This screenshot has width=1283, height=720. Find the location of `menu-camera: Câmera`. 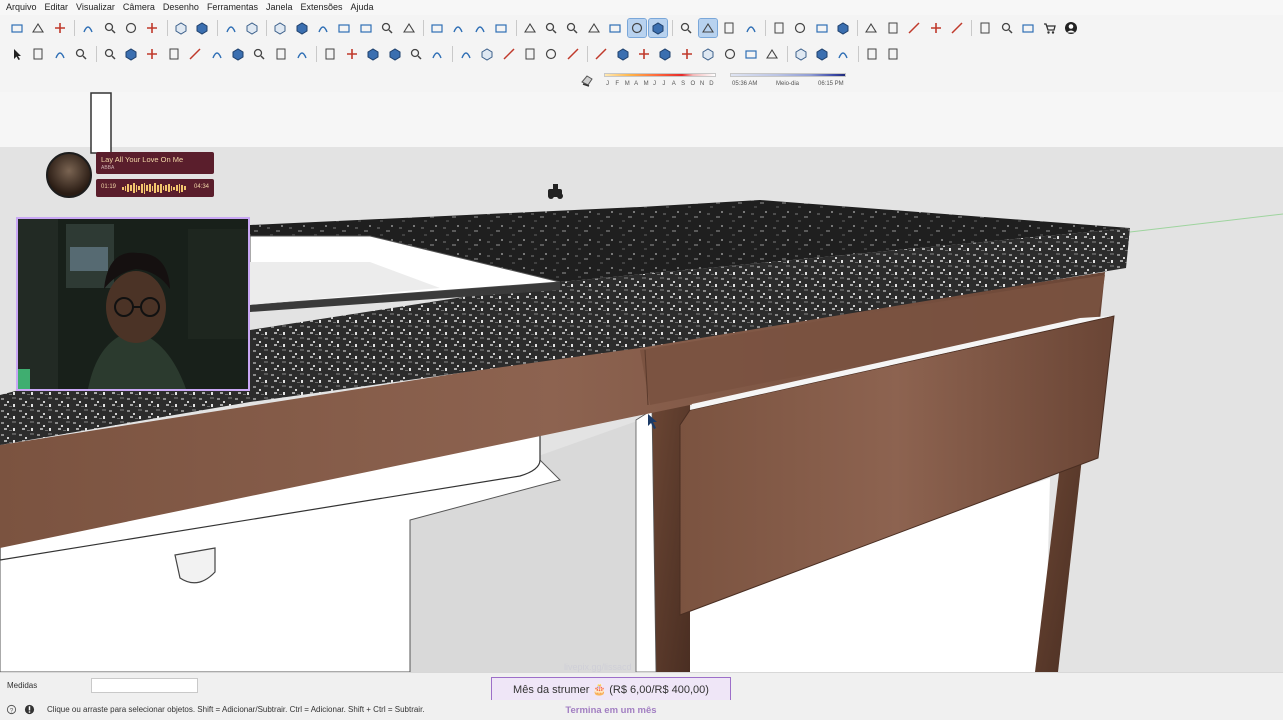

menu-camera: Câmera is located at coordinates (139, 7).